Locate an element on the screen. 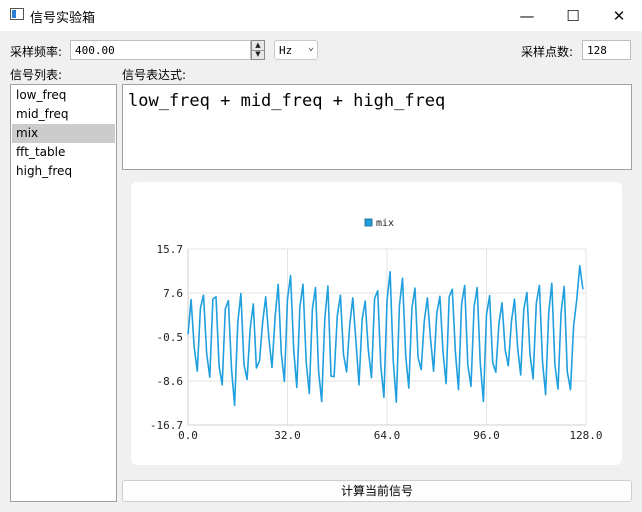  expression-editor: low_freq + mid_freq + high_freq is located at coordinates (377, 127).